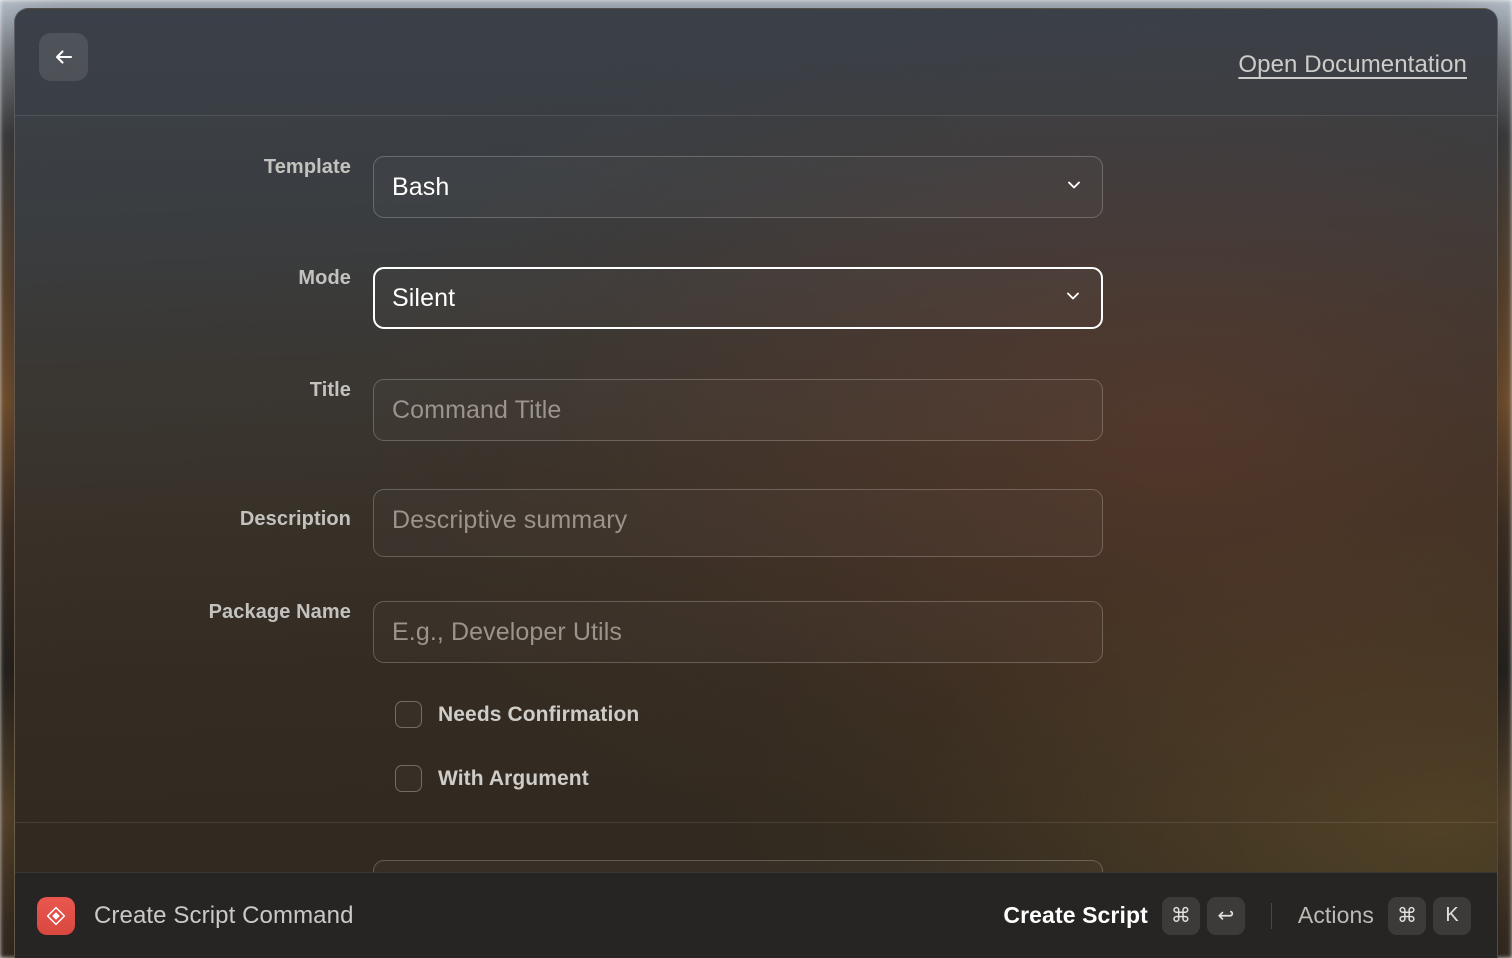 This screenshot has width=1512, height=958. I want to click on with-argument-checkbox-row: With Argument, so click(481, 778).